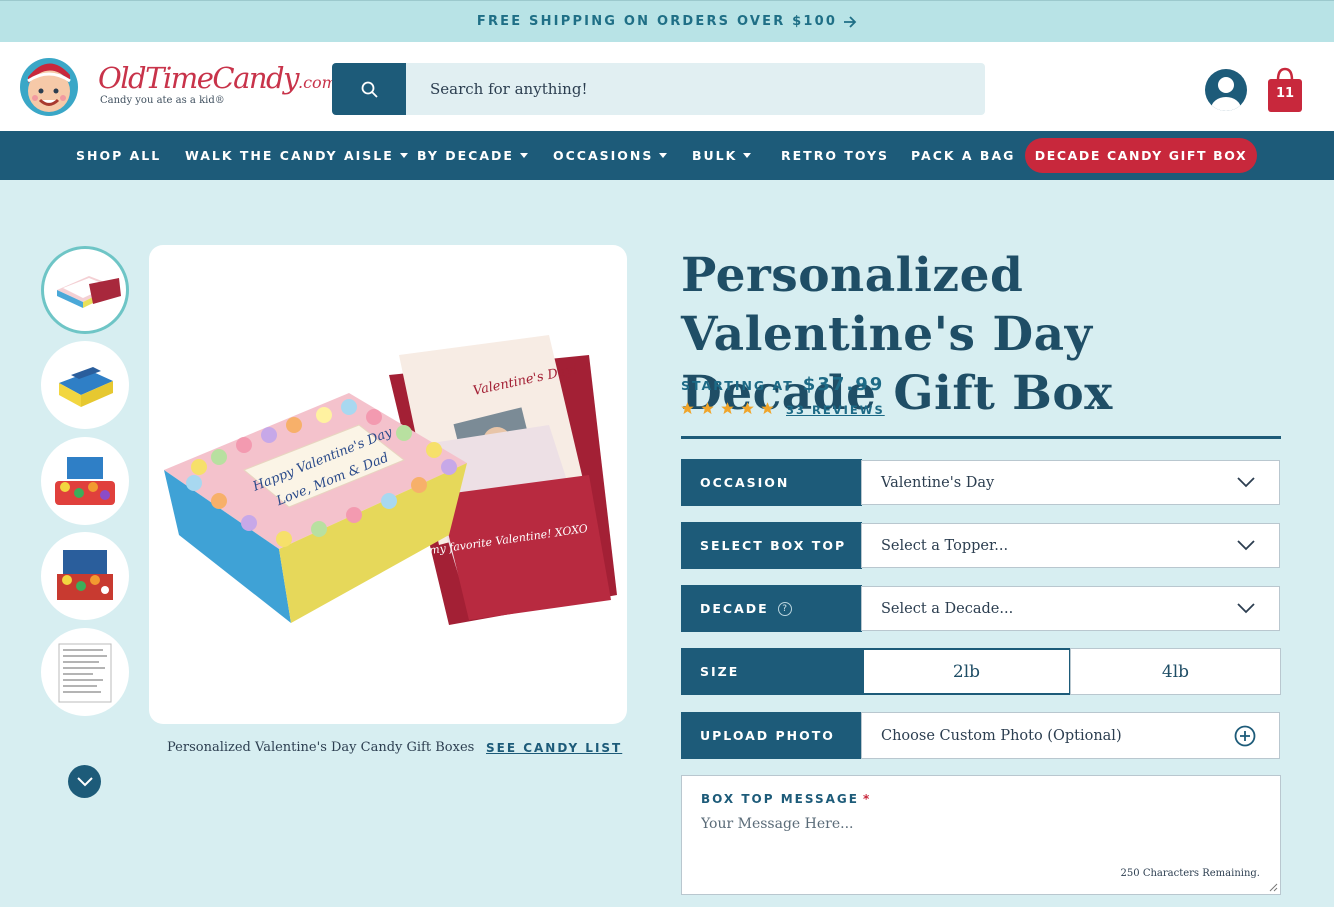 The width and height of the screenshot is (1334, 907). I want to click on box-top-message-input, so click(981, 841).